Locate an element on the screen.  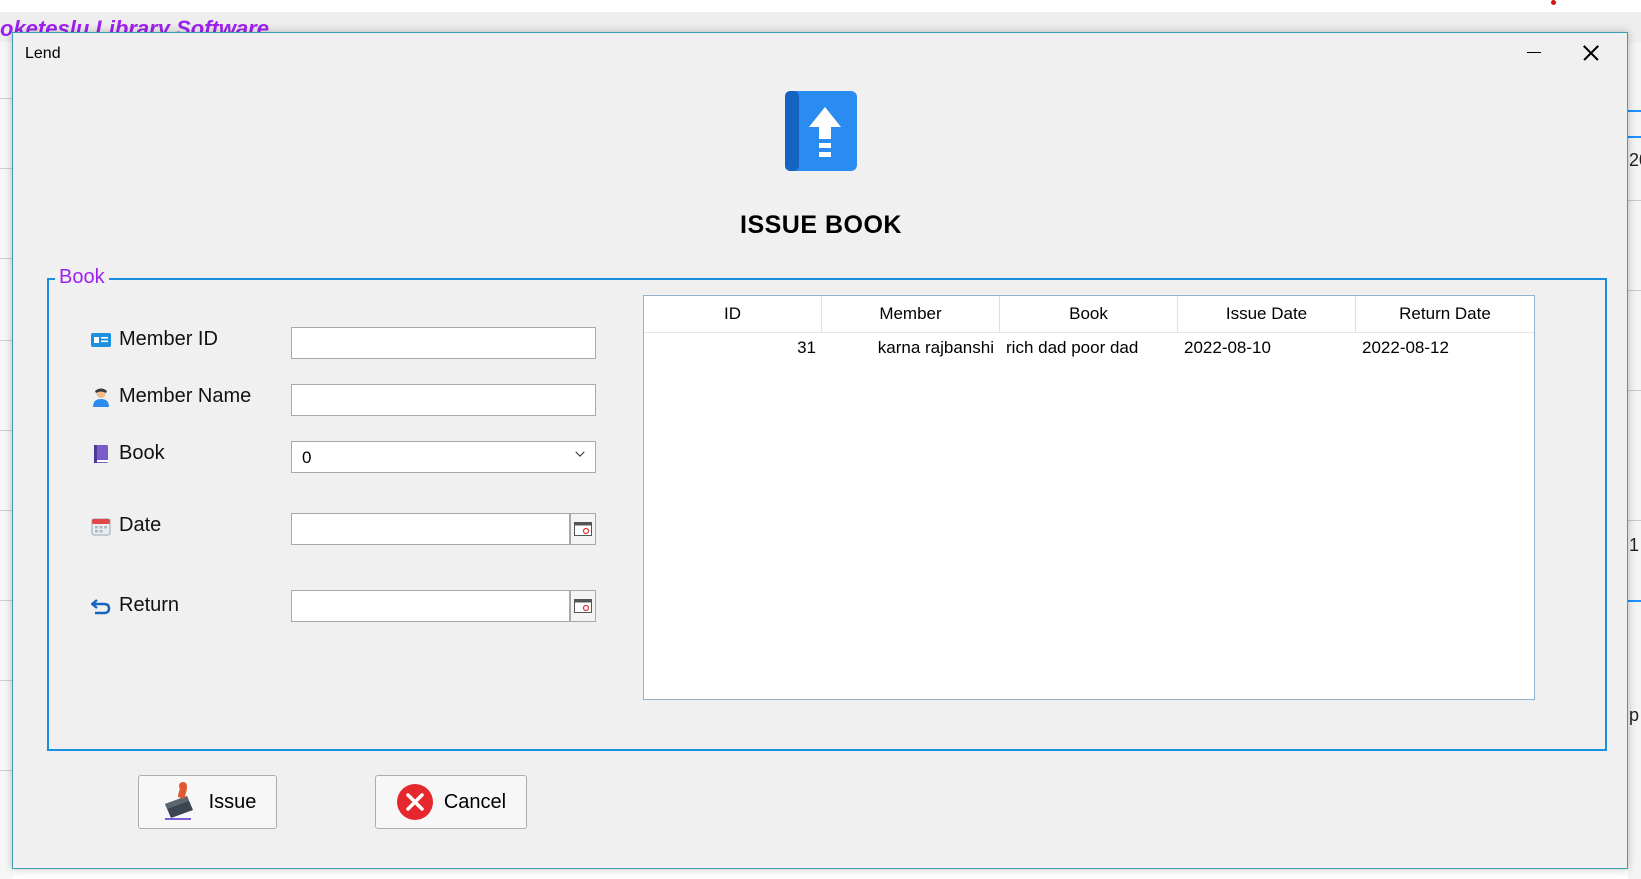
cancel-button-label: Cancel is located at coordinates (475, 801).